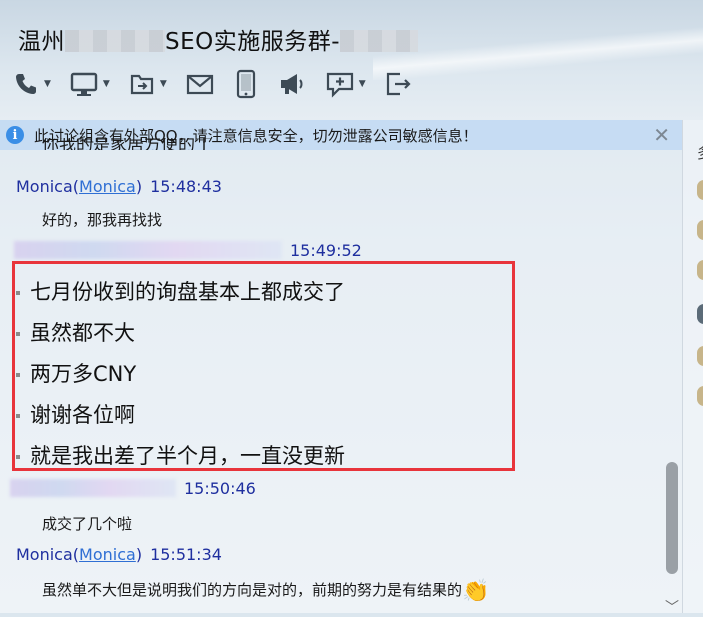 The width and height of the screenshot is (703, 617). What do you see at coordinates (661, 135) in the screenshot?
I see `close-icon: ✕` at bounding box center [661, 135].